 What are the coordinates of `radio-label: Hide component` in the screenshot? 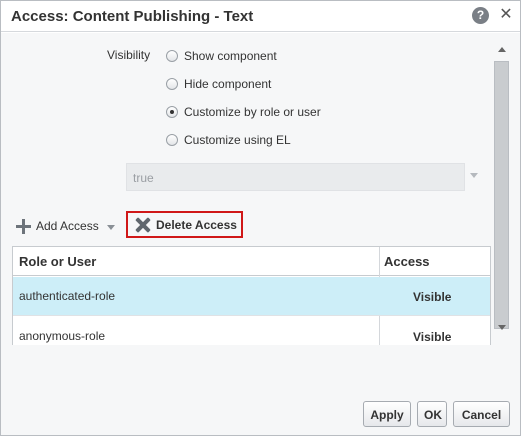 It's located at (228, 84).